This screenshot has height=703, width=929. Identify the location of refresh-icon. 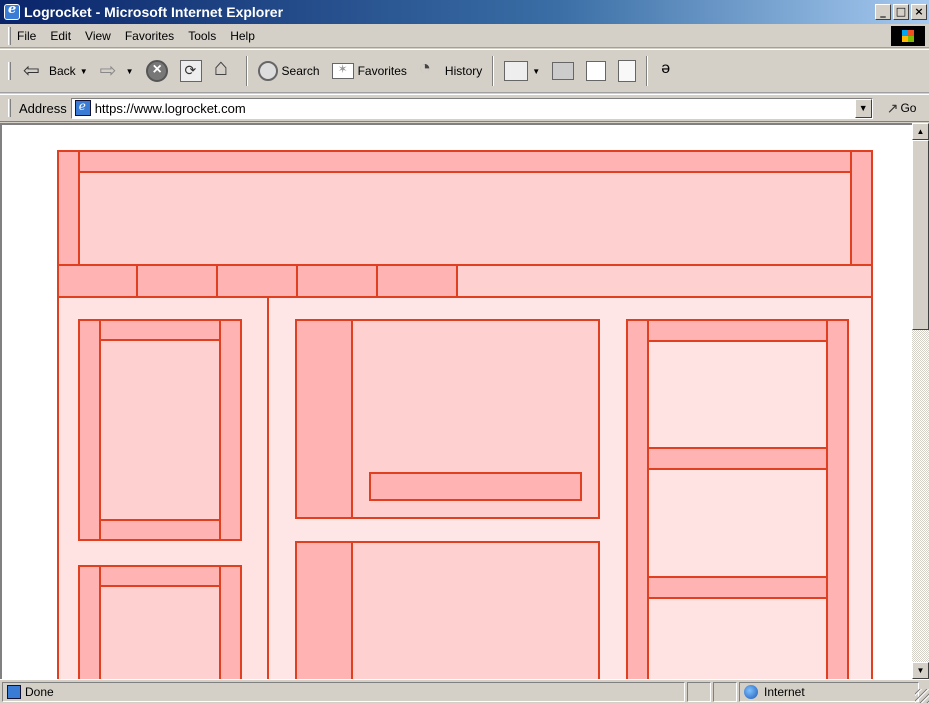
(190, 71).